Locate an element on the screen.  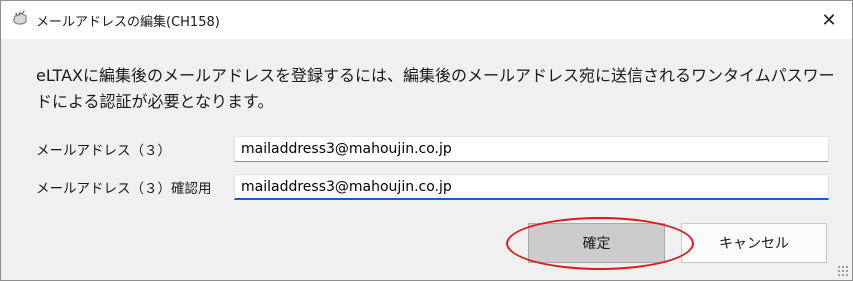
window-title: メールアドレスの編集(CH158) is located at coordinates (128, 22).